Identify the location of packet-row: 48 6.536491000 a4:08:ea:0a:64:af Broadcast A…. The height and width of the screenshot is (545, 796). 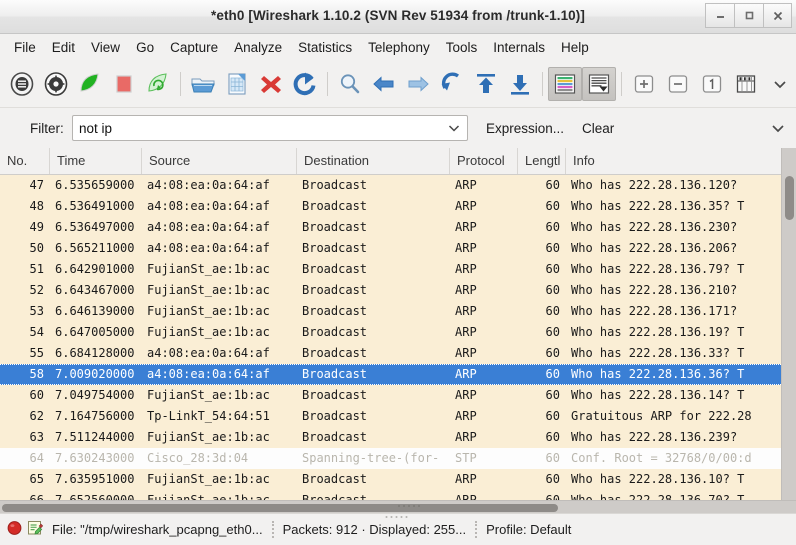
(390, 206).